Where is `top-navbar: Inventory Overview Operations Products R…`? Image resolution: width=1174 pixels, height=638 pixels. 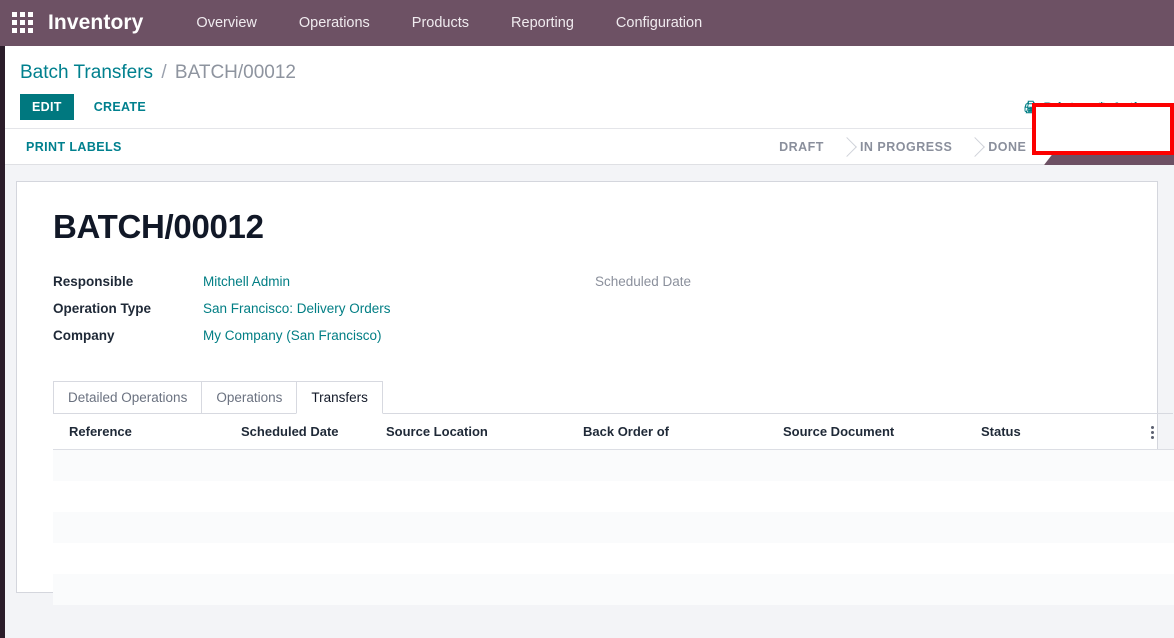 top-navbar: Inventory Overview Operations Products R… is located at coordinates (587, 23).